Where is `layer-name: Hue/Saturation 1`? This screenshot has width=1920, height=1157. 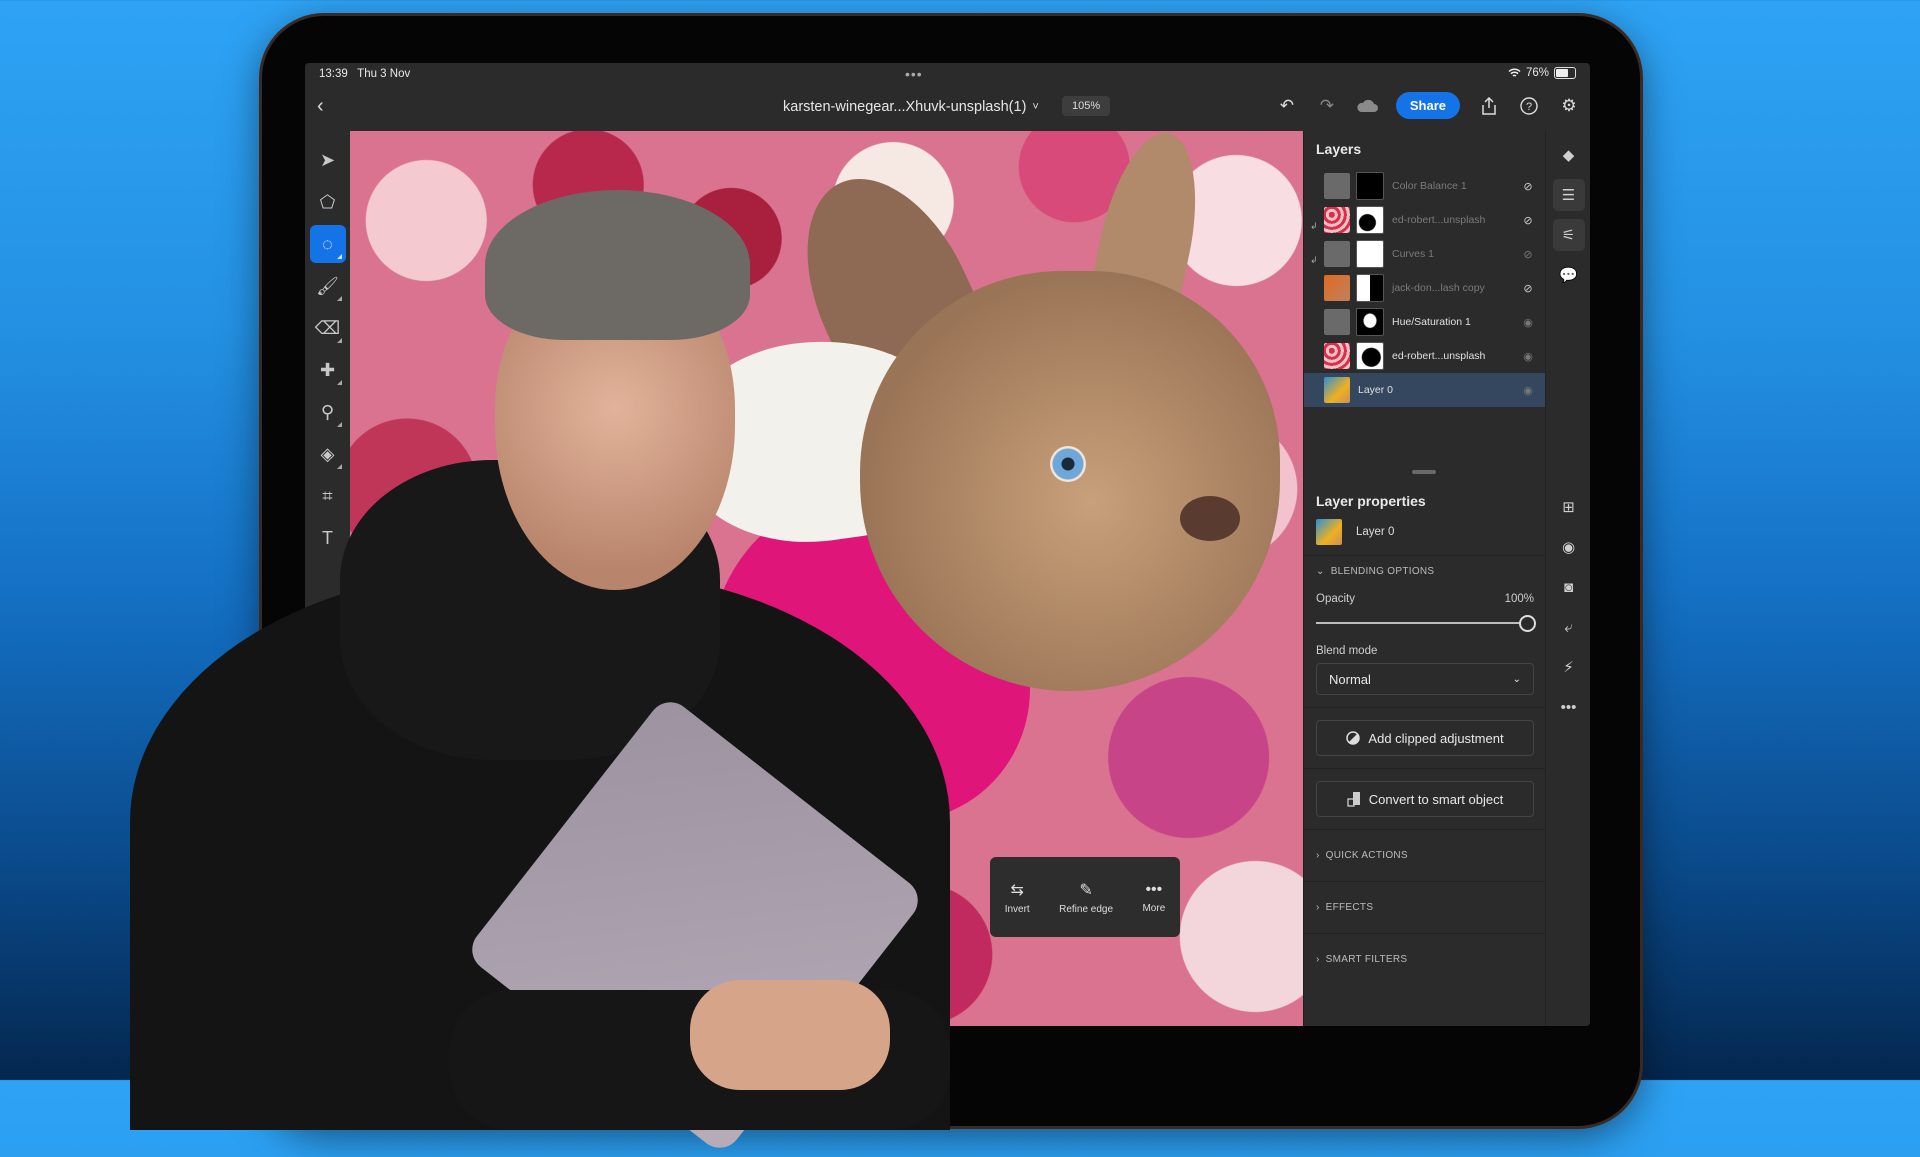 layer-name: Hue/Saturation 1 is located at coordinates (1431, 322).